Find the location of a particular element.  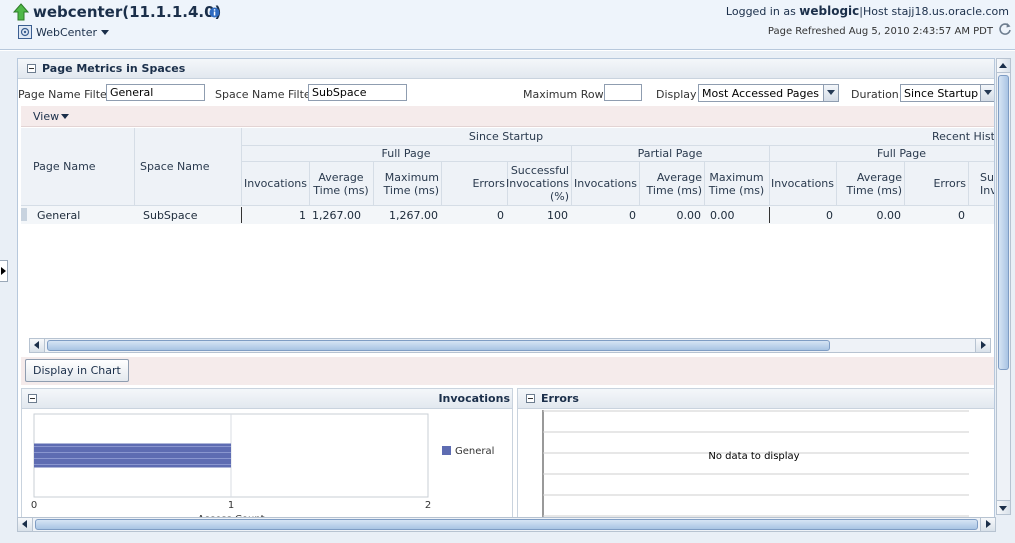

user-name: weblogic is located at coordinates (829, 11).